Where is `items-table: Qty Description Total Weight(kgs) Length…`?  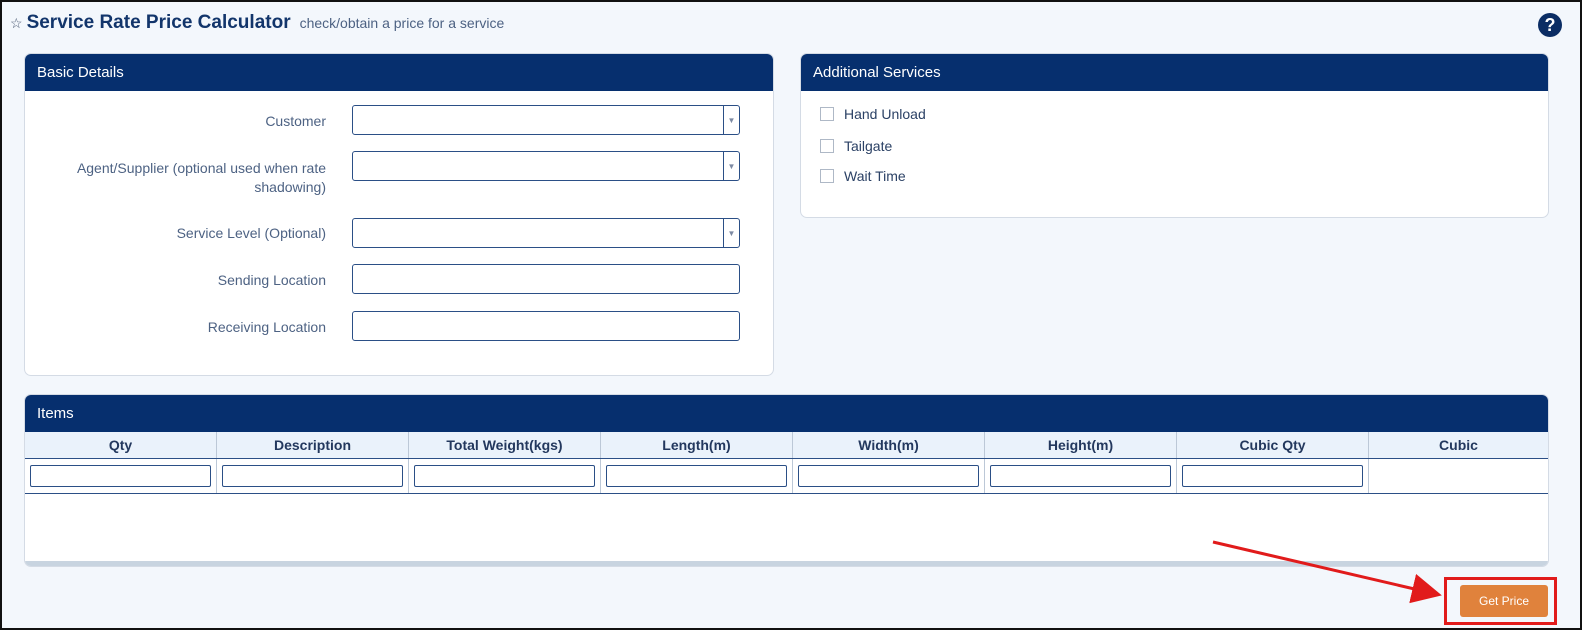 items-table: Qty Description Total Weight(kgs) Length… is located at coordinates (786, 463).